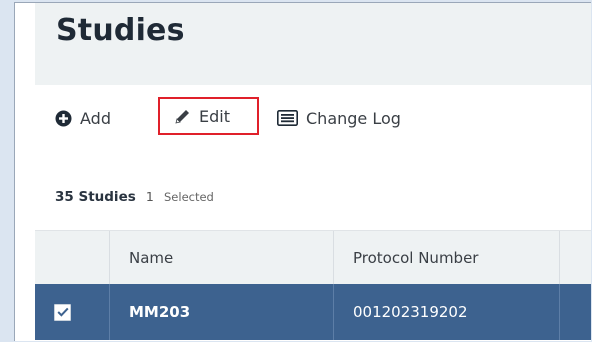 This screenshot has height=342, width=592. I want to click on row-checkbox, so click(62, 312).